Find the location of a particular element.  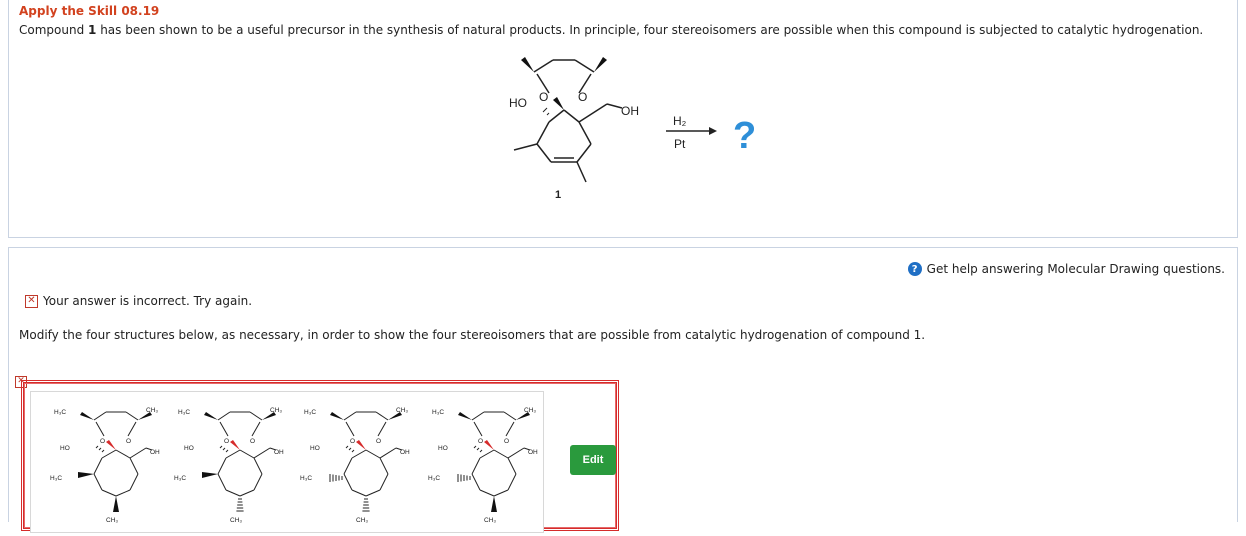

reaction-scheme: O O HO OH 1 H₂ Pt ? is located at coordinates (632, 129).